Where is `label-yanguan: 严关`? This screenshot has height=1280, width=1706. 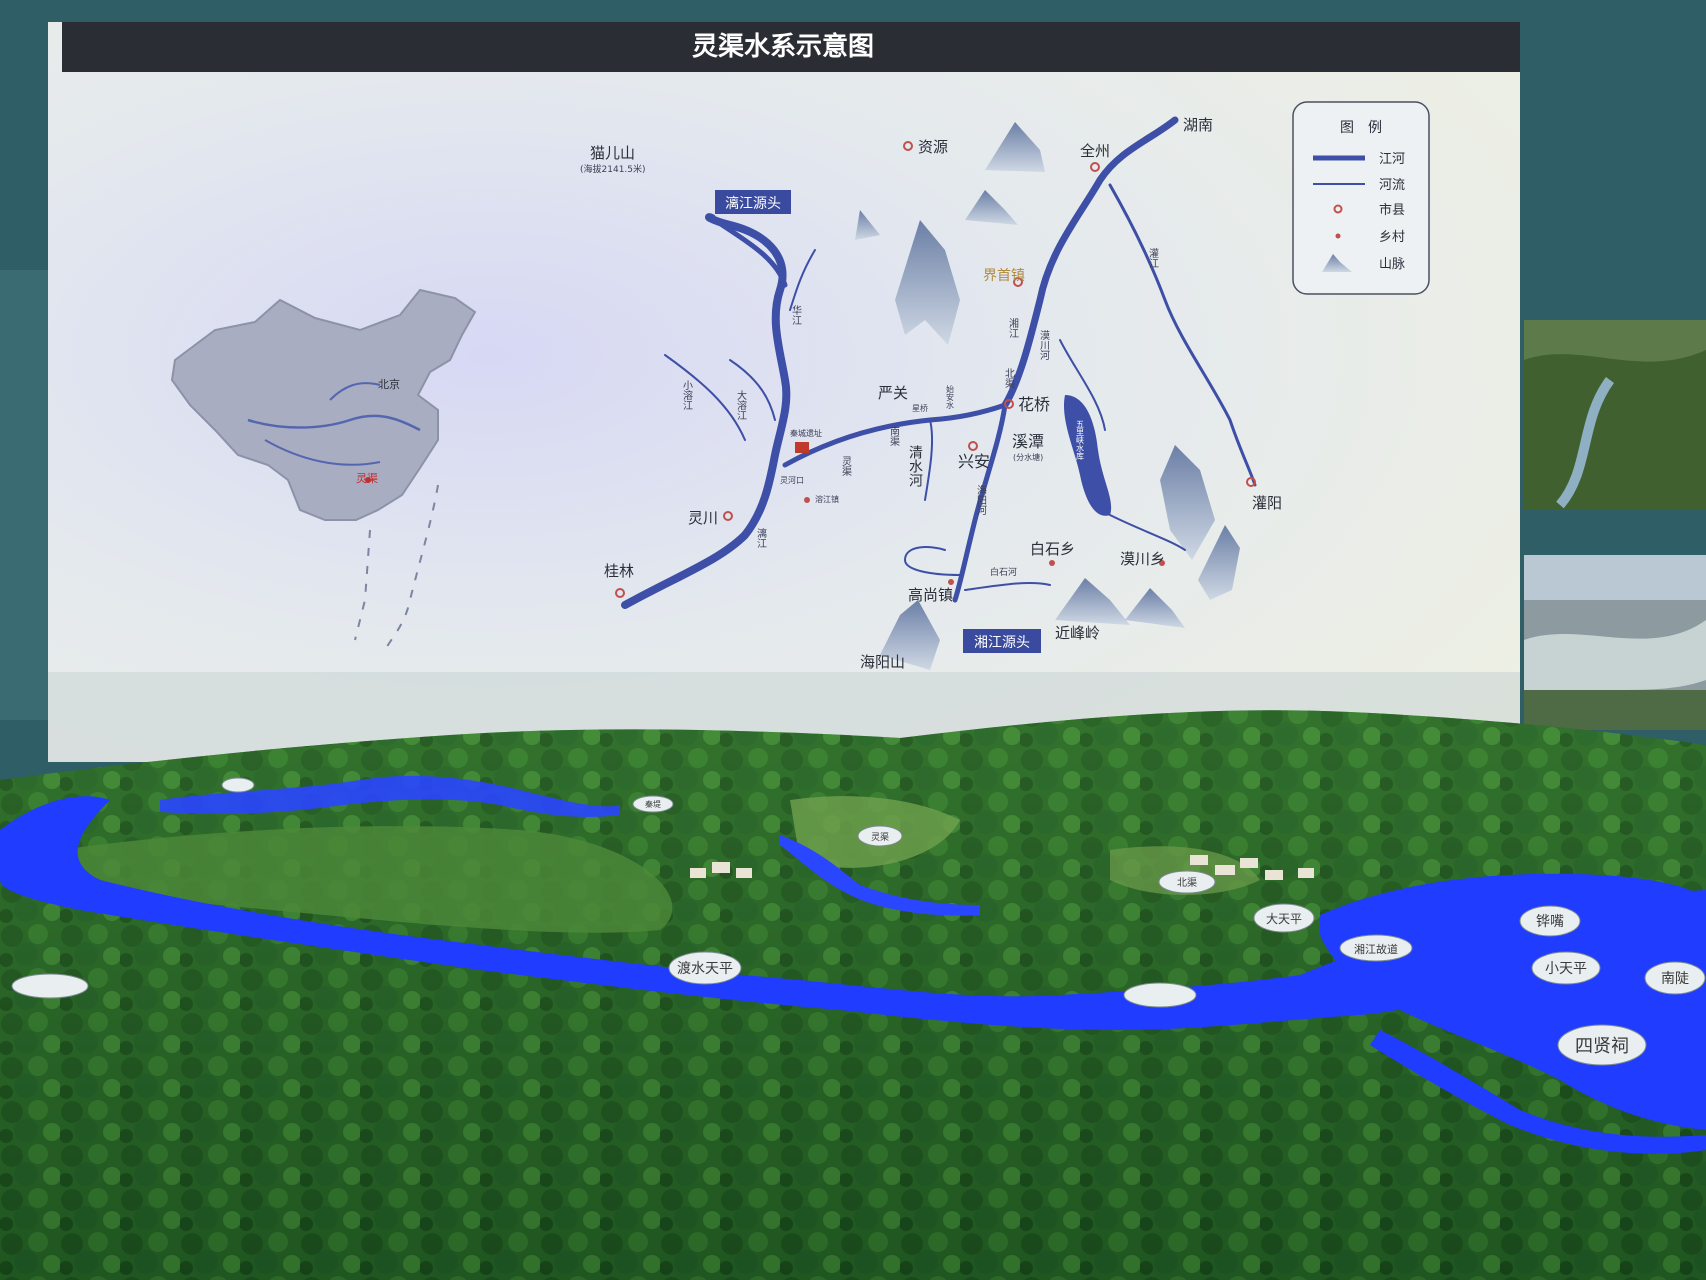 label-yanguan: 严关 is located at coordinates (893, 393).